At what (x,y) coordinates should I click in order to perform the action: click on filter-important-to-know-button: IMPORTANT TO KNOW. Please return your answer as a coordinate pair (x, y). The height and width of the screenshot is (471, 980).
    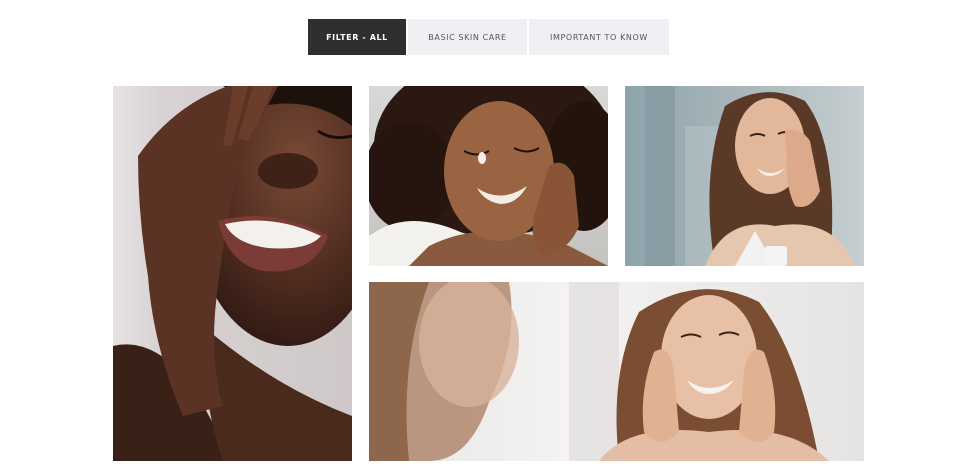
    Looking at the image, I should click on (599, 37).